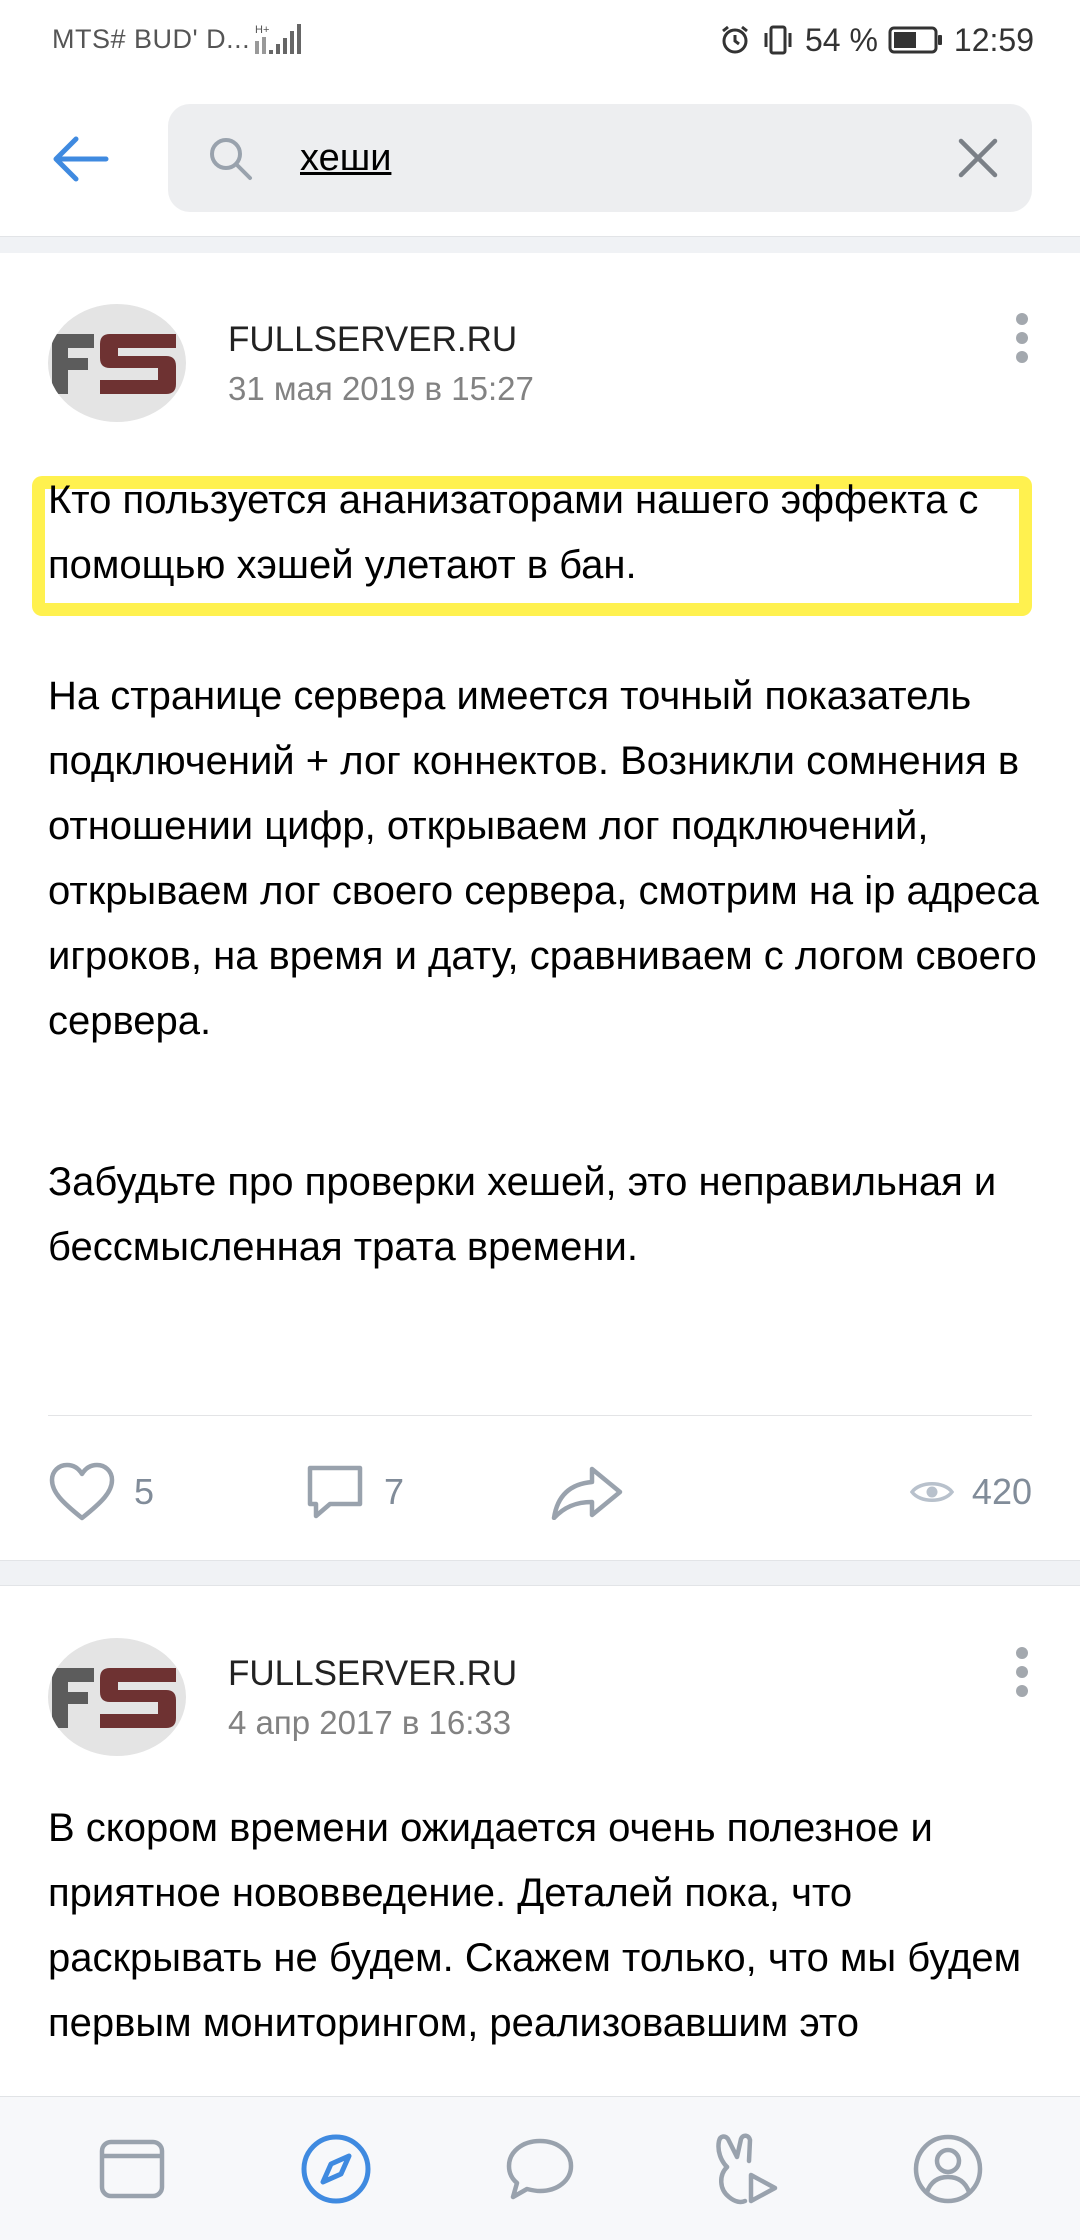  I want to click on nav-newsfeed, so click(132, 2169).